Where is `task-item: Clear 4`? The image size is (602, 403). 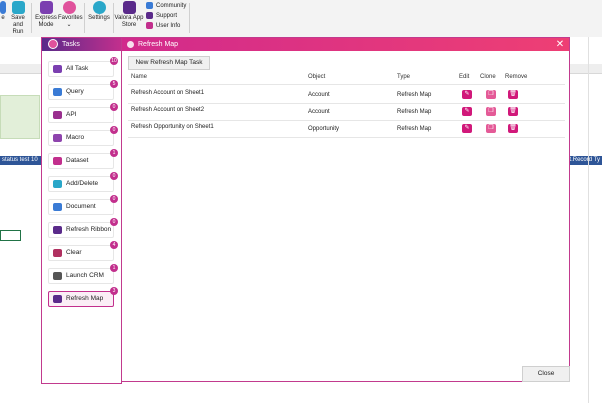 task-item: Clear 4 is located at coordinates (83, 251).